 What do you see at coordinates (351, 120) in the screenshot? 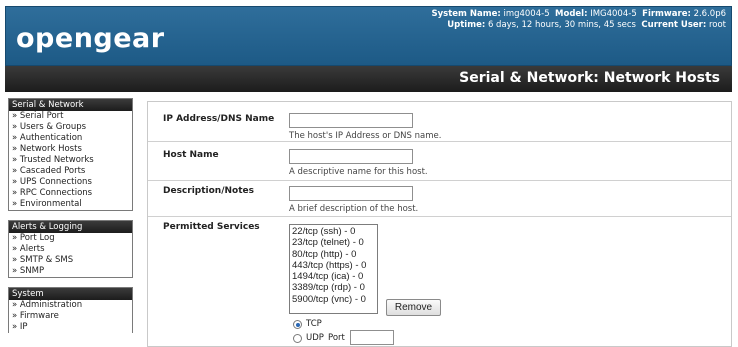
I see `ip-address-input` at bounding box center [351, 120].